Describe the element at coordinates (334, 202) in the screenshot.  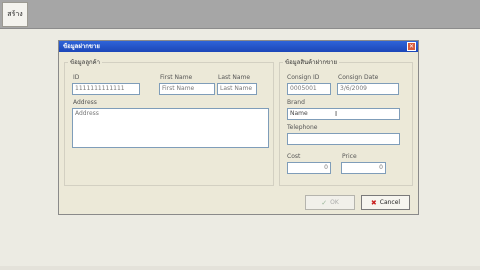
I see `ok-button-label: OK` at that location.